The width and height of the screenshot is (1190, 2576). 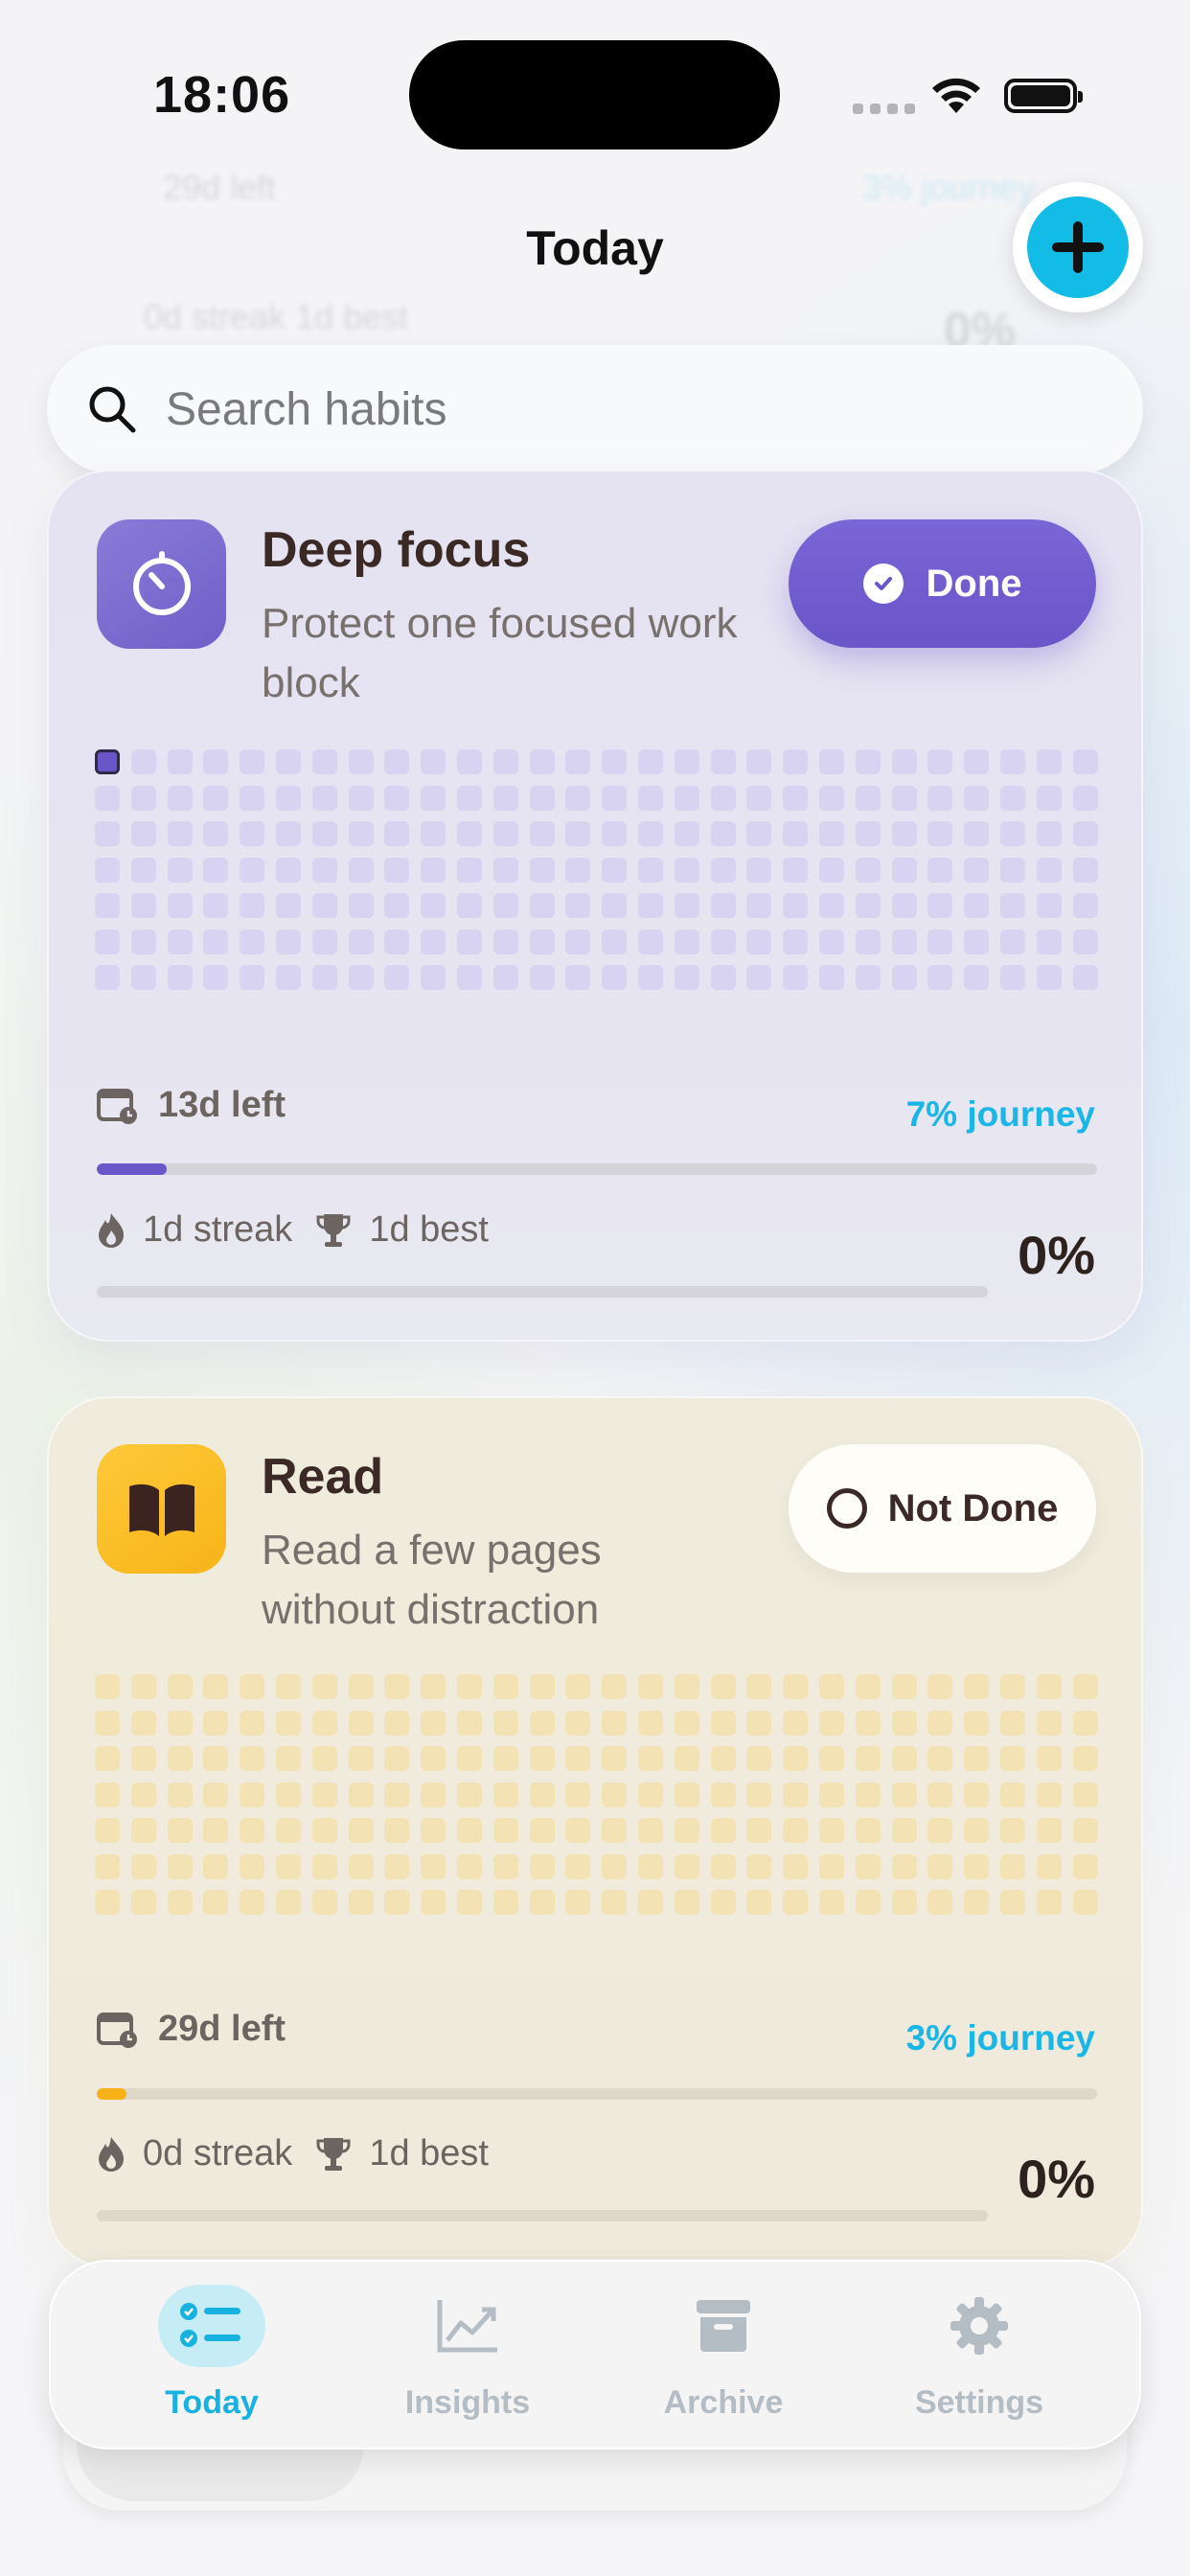 I want to click on not-done-button-label: Not Done, so click(x=973, y=1508).